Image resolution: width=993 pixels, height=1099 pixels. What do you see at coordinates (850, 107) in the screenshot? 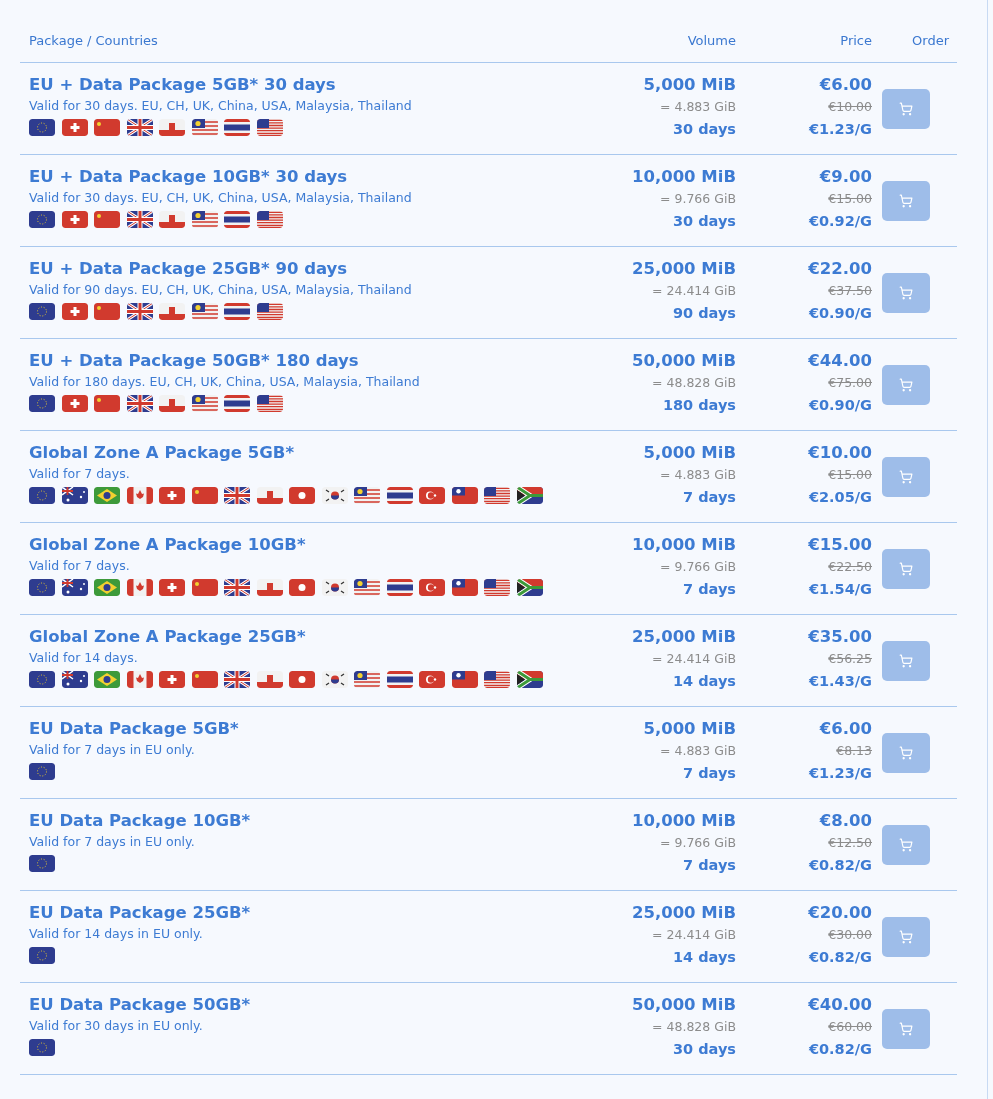
I see `old-price: €10.00` at bounding box center [850, 107].